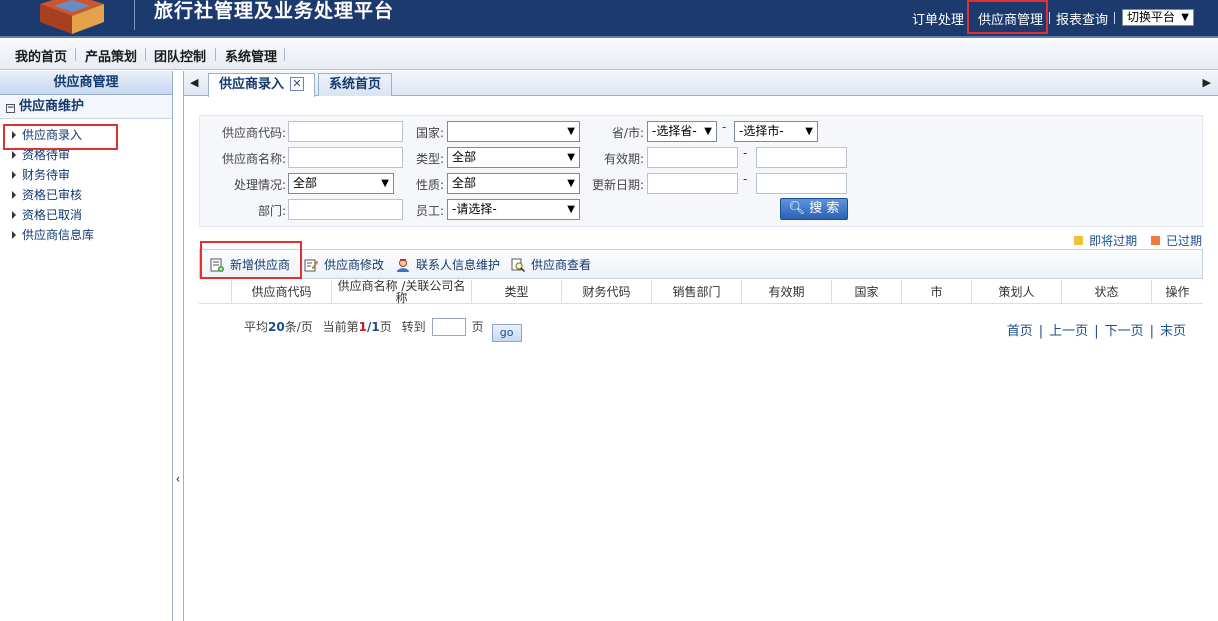 The height and width of the screenshot is (621, 1218). I want to click on select-value: -选择市-, so click(761, 131).